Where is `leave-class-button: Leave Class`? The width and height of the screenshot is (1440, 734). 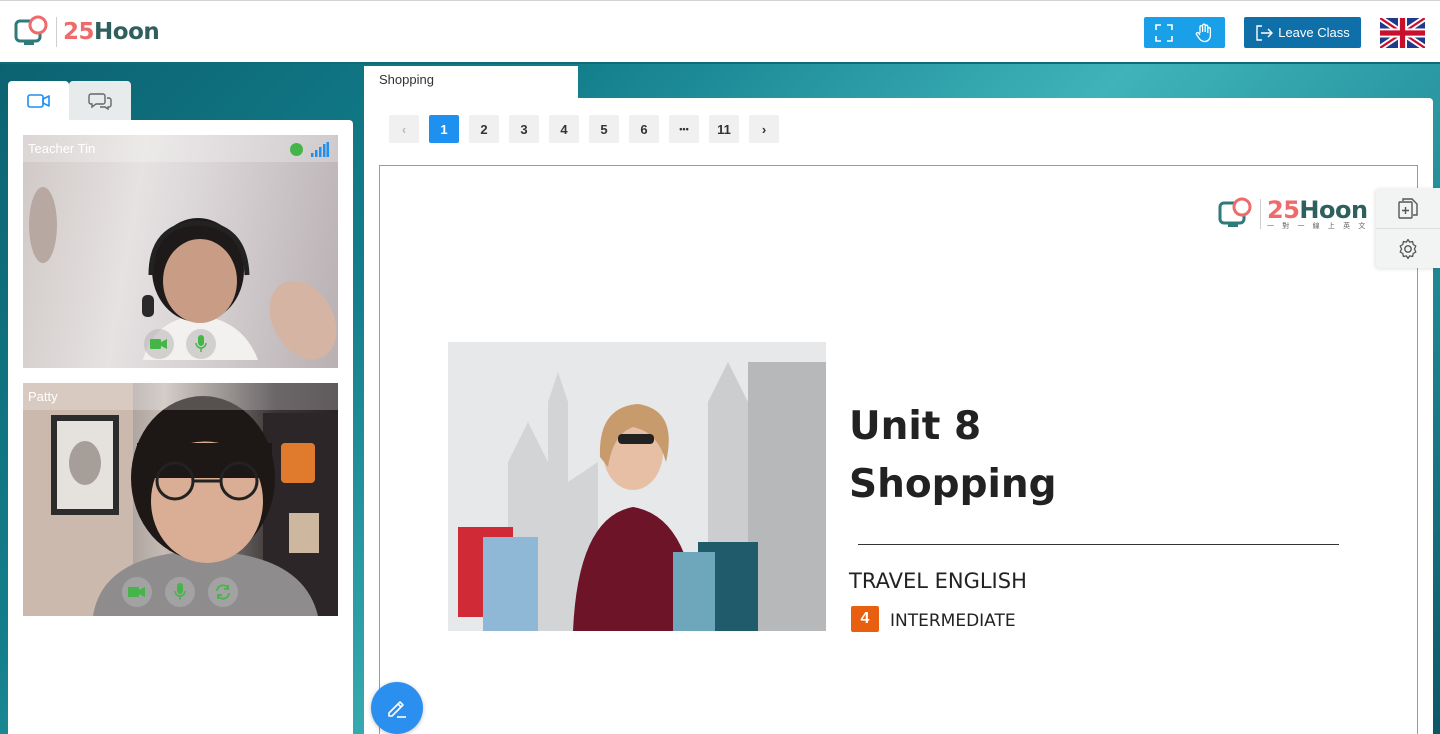
leave-class-button: Leave Class is located at coordinates (1302, 32).